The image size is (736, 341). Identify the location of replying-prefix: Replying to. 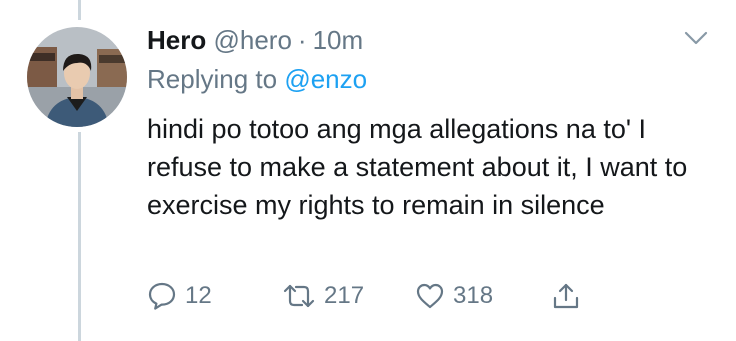
(212, 79).